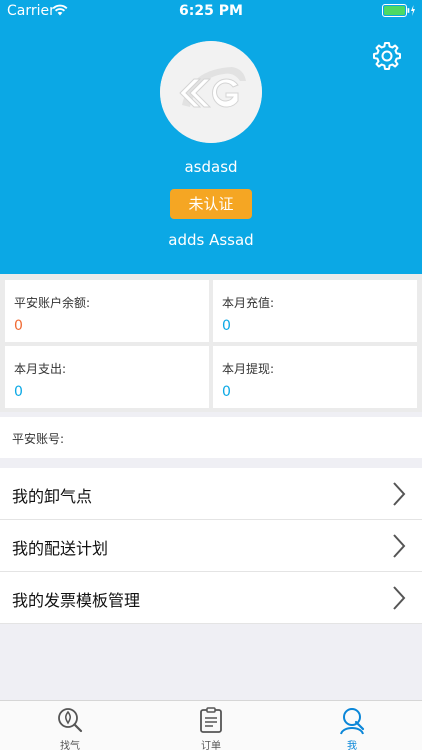 The height and width of the screenshot is (750, 422). I want to click on stat-withdraw-label: 本月提现:, so click(248, 369).